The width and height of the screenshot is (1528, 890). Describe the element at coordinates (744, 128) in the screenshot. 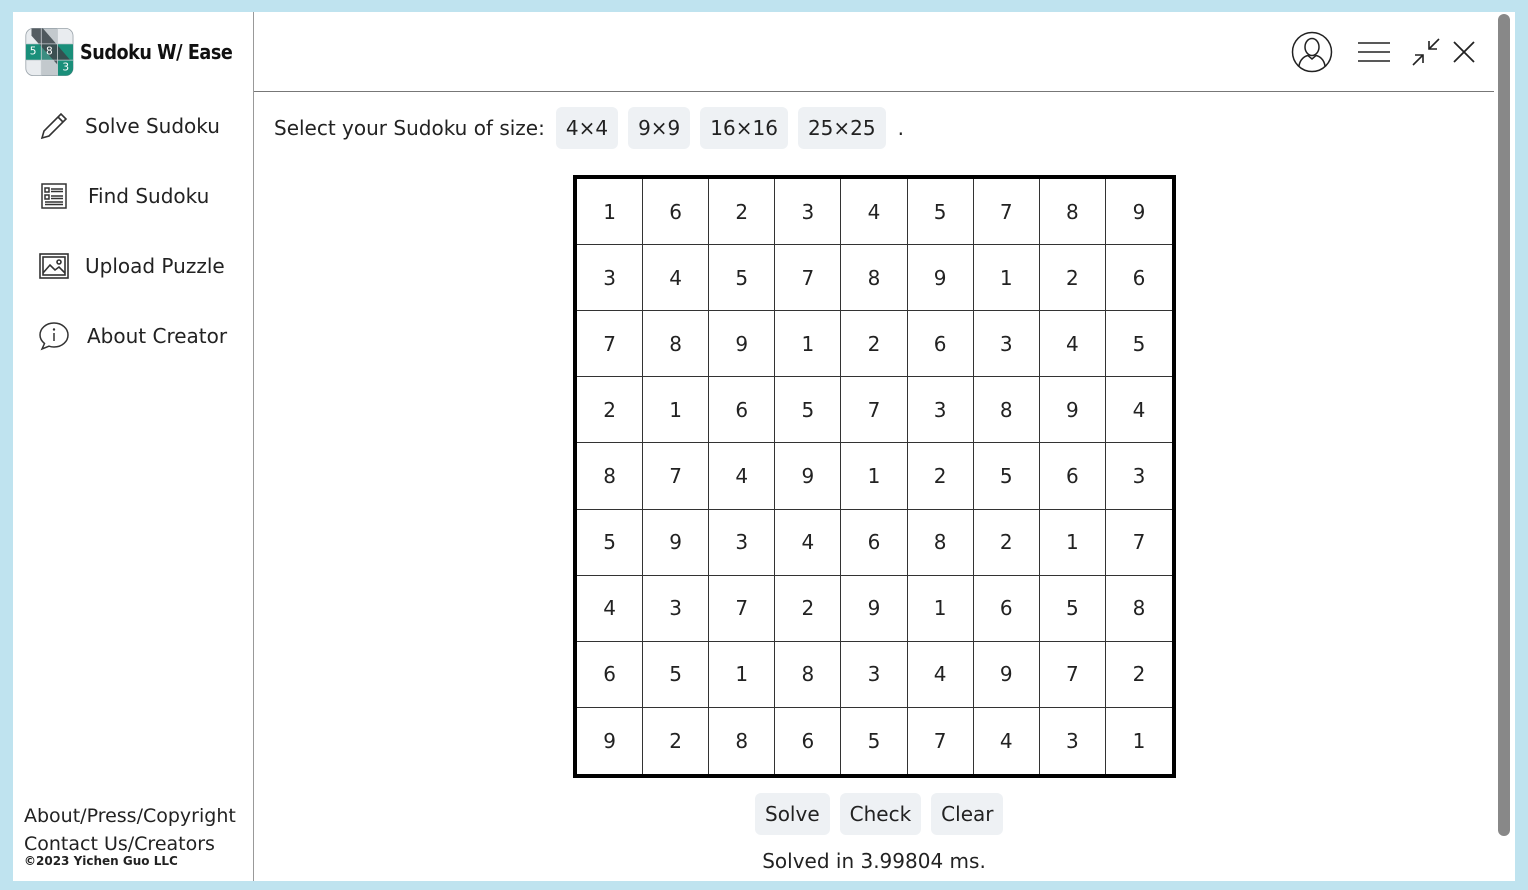

I see `size-option-16x16: 16×16` at that location.